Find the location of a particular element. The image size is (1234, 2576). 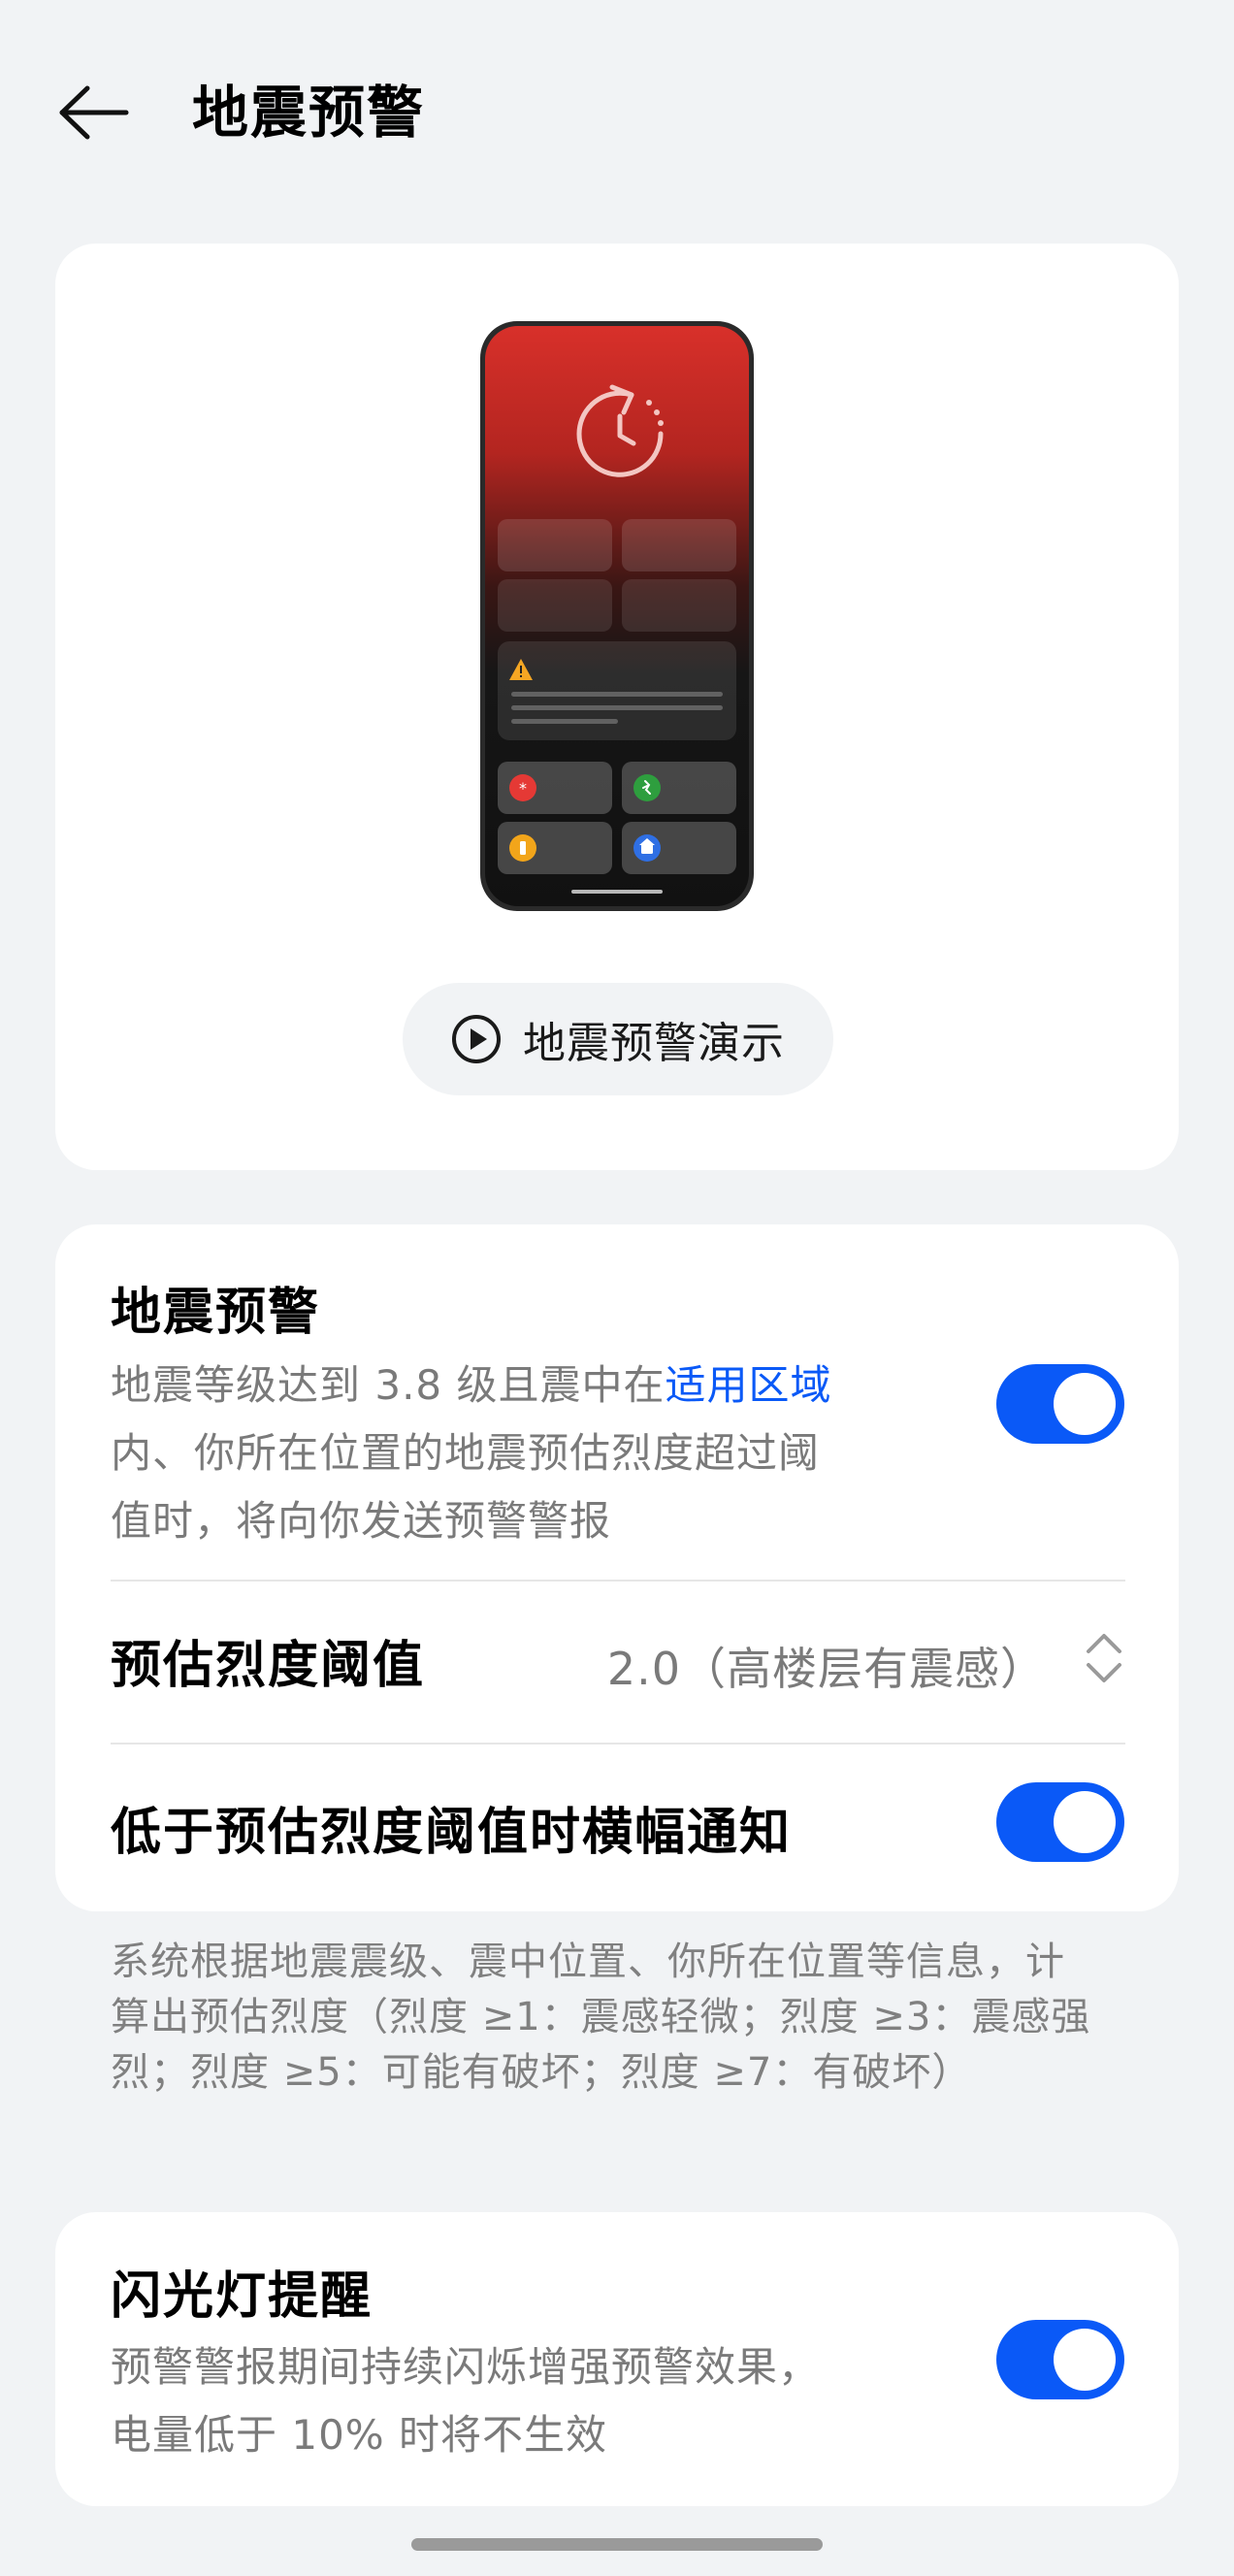

banner-notification-row: 低于预估烈度阈值时横幅通知 is located at coordinates (618, 1827).